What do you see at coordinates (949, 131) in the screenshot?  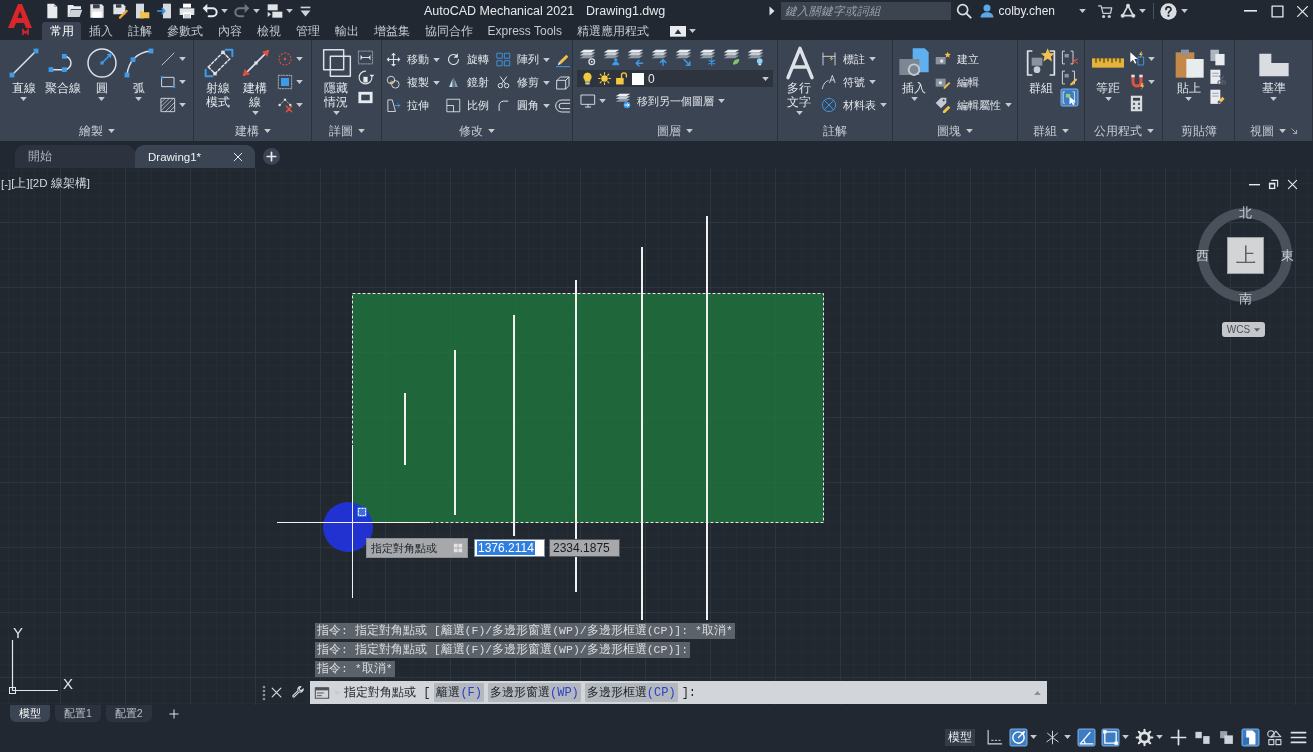 I see `panel-title: 圖塊` at bounding box center [949, 131].